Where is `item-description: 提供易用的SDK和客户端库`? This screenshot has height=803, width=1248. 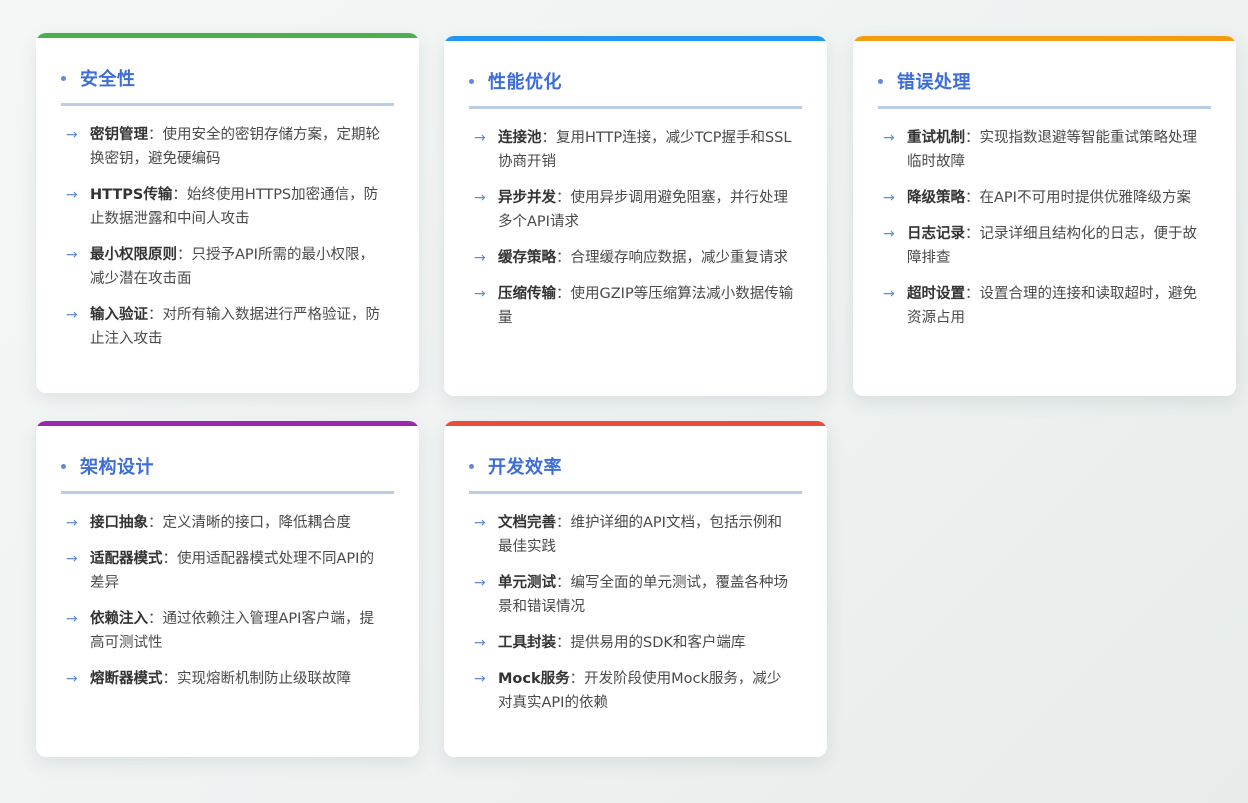 item-description: 提供易用的SDK和客户端库 is located at coordinates (658, 643).